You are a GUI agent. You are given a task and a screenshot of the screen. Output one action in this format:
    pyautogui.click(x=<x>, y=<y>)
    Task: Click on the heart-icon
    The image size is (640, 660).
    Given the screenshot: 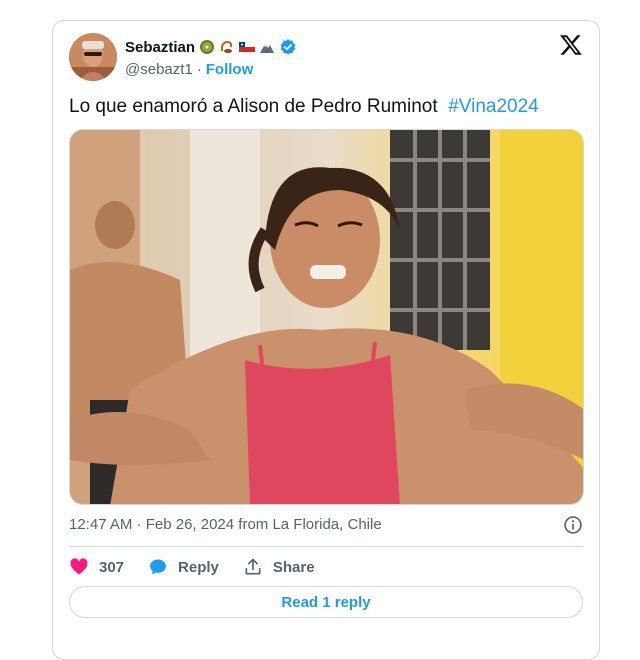 What is the action you would take?
    pyautogui.click(x=79, y=566)
    